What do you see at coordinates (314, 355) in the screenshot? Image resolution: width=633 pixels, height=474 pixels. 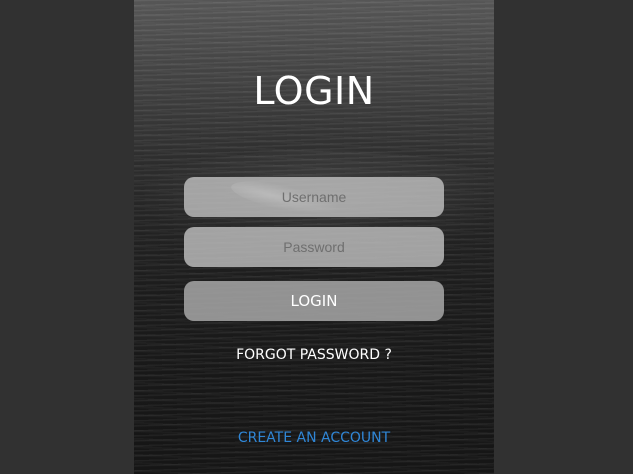 I see `forgot-password-link: FORGOT PASSWORD ?` at bounding box center [314, 355].